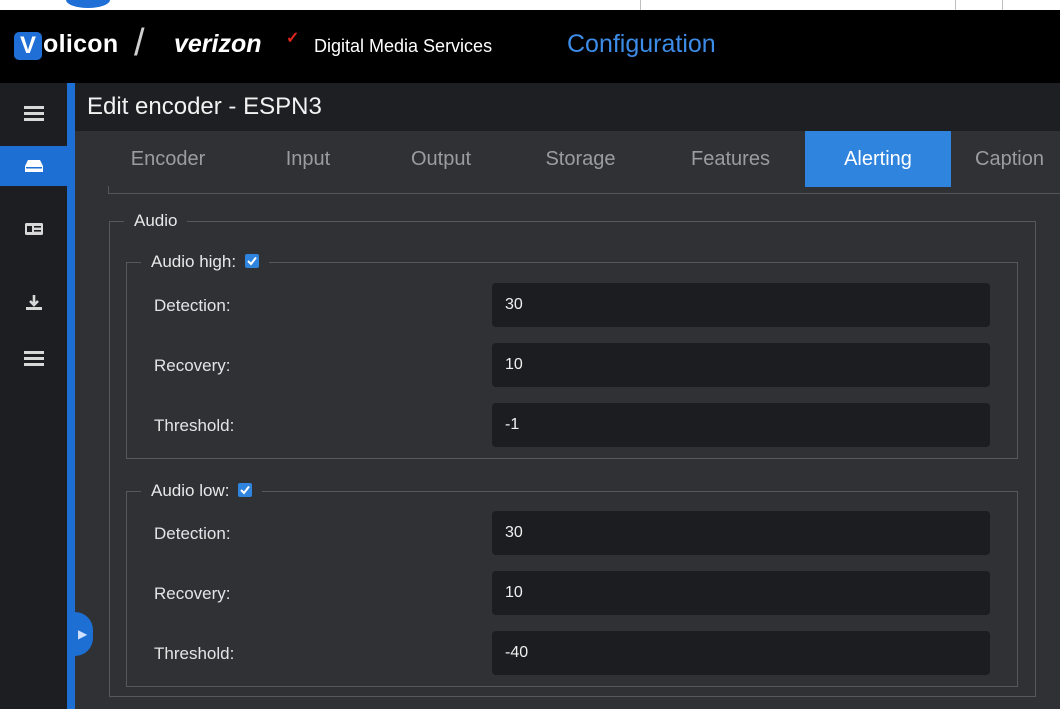  What do you see at coordinates (108, 190) in the screenshot?
I see `tab-bar-divider-edge` at bounding box center [108, 190].